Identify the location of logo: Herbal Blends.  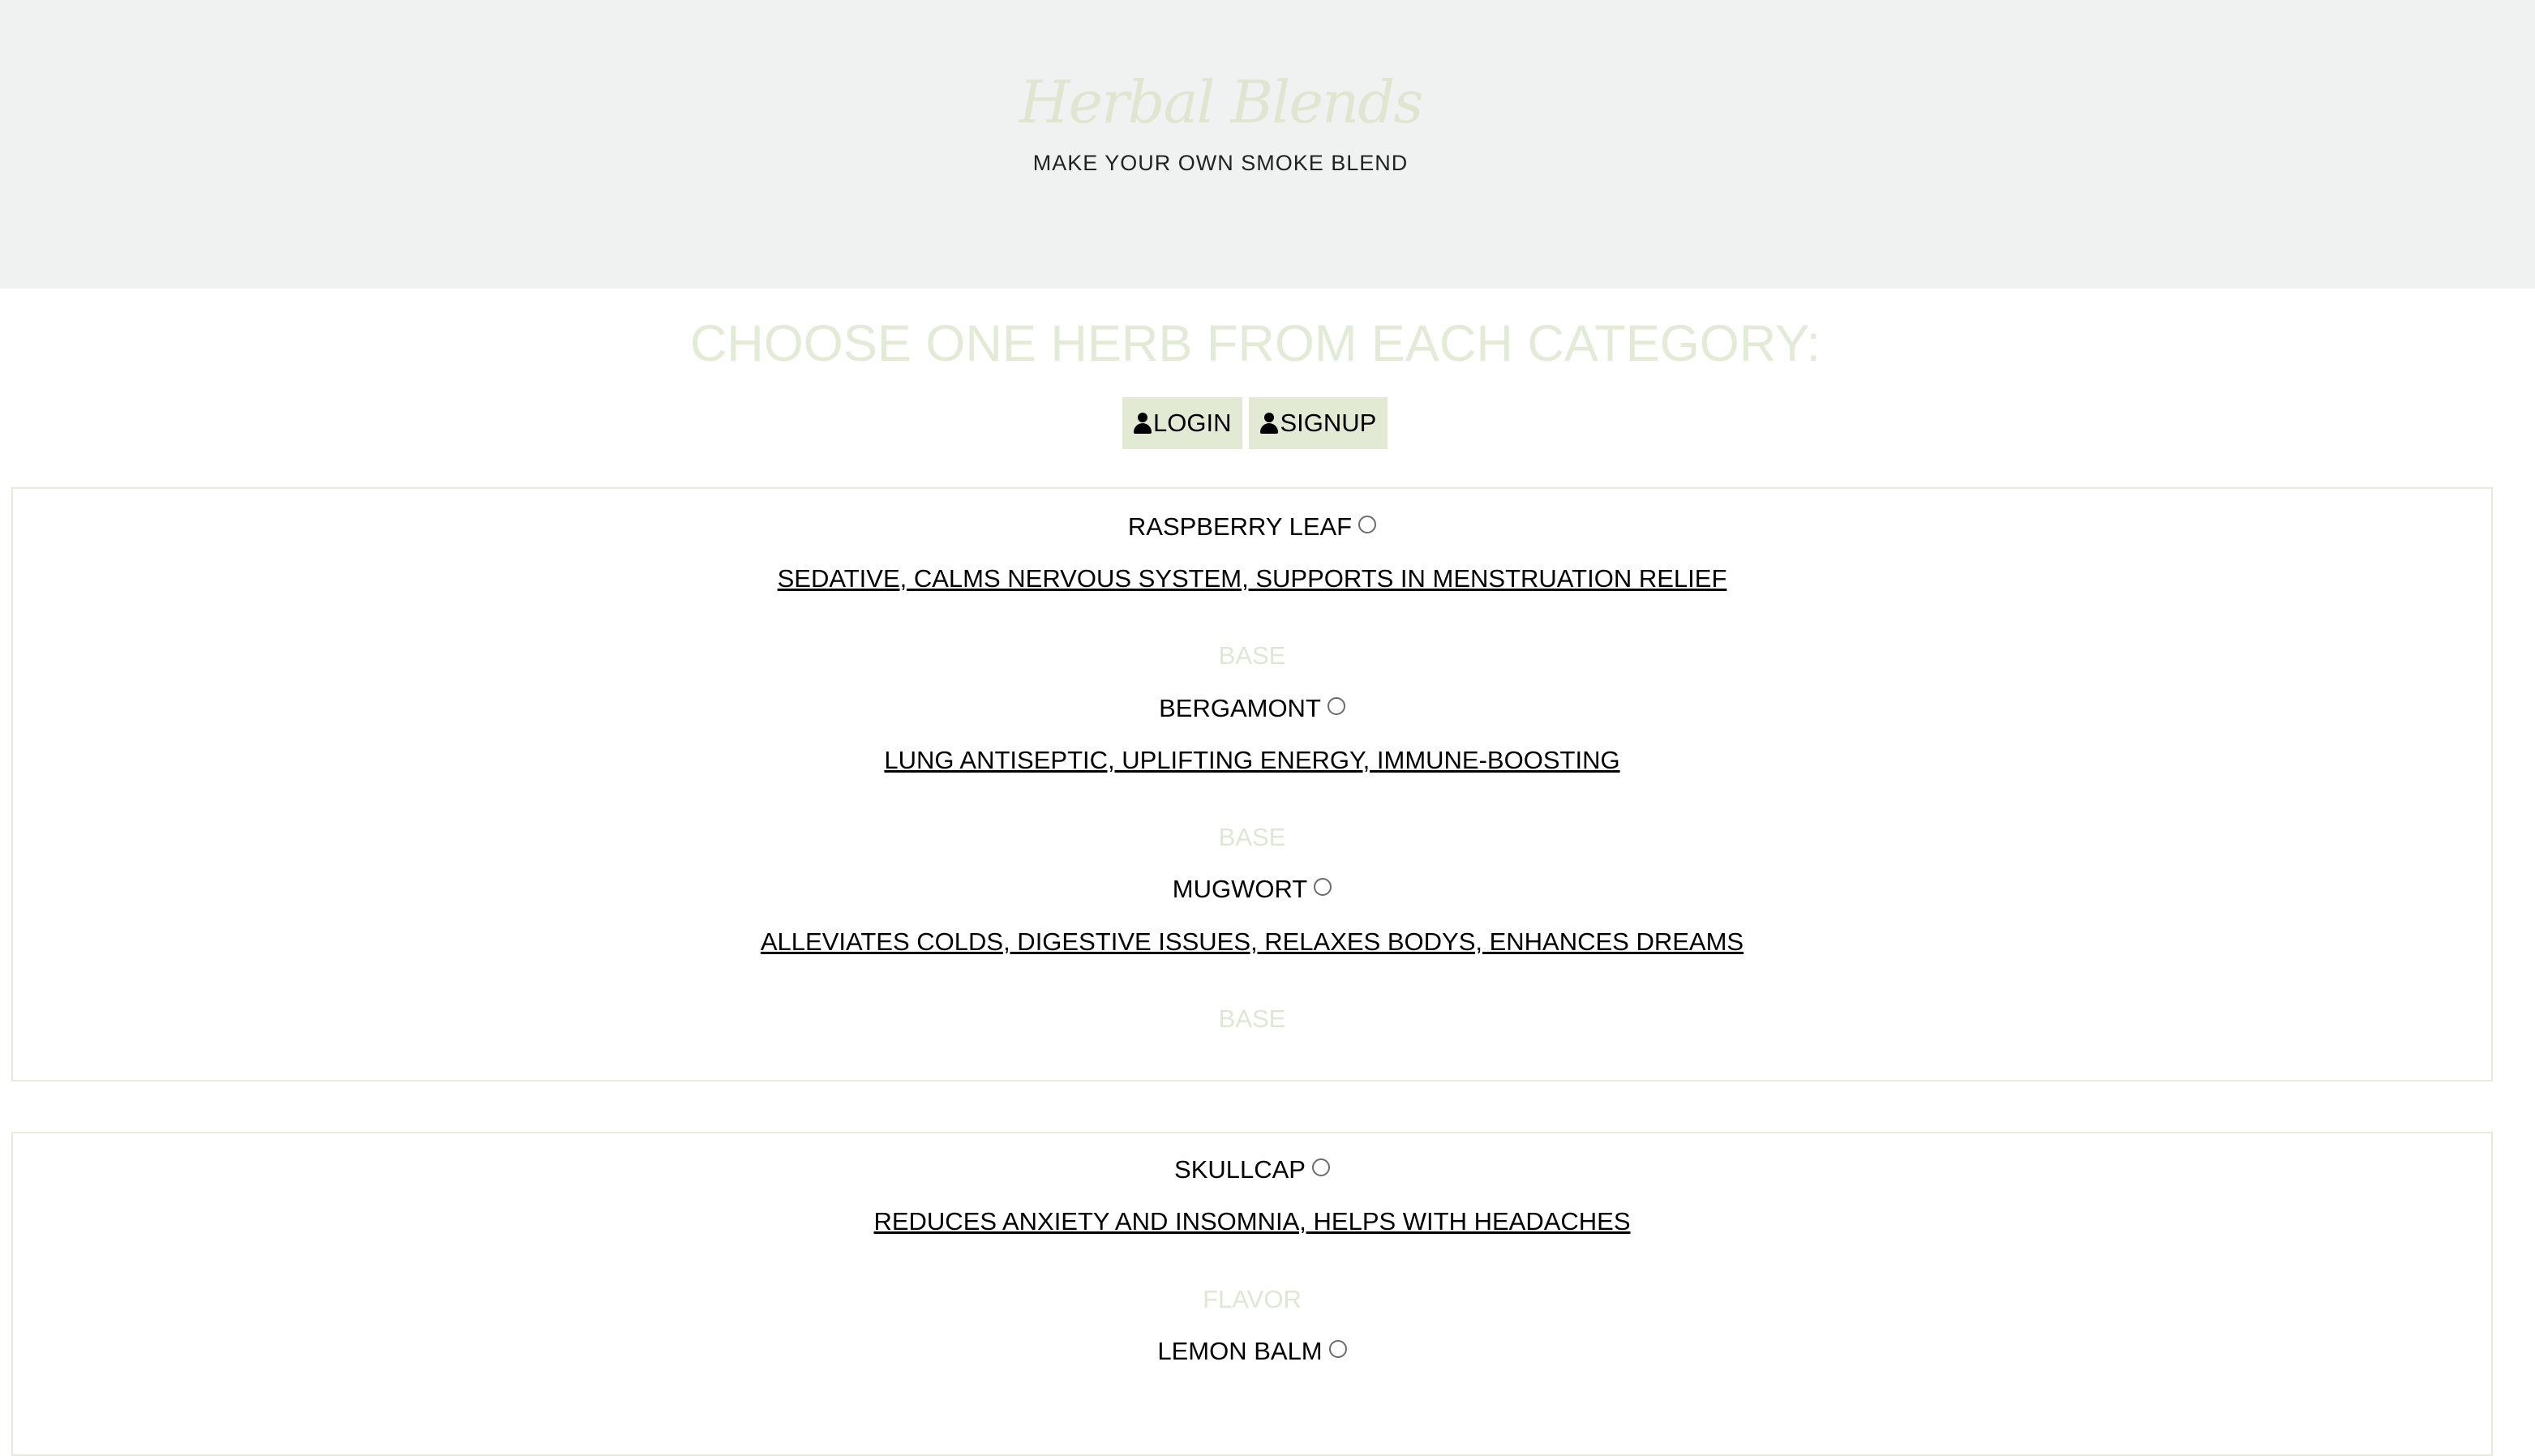
(1221, 102).